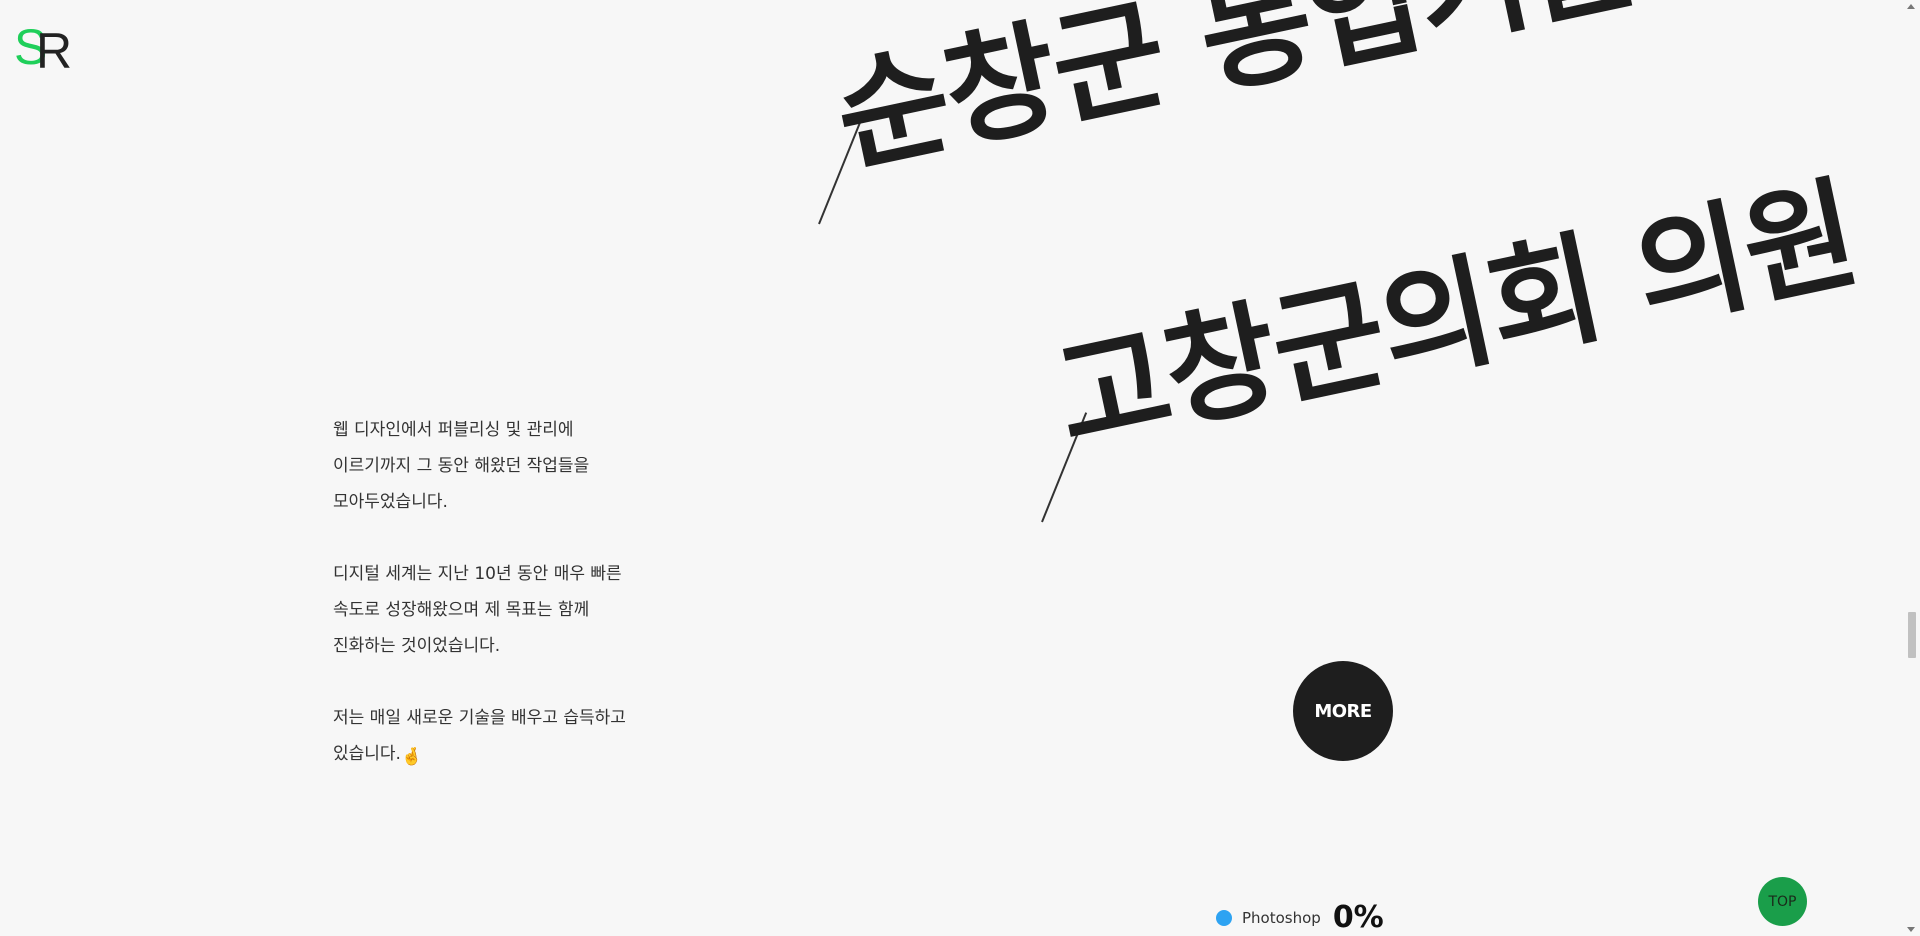 The image size is (1920, 936). I want to click on intro-paragraph-3: 저는 매일 새로운 기술을 배우고 습득하고 있습니다.🤞, so click(493, 737).